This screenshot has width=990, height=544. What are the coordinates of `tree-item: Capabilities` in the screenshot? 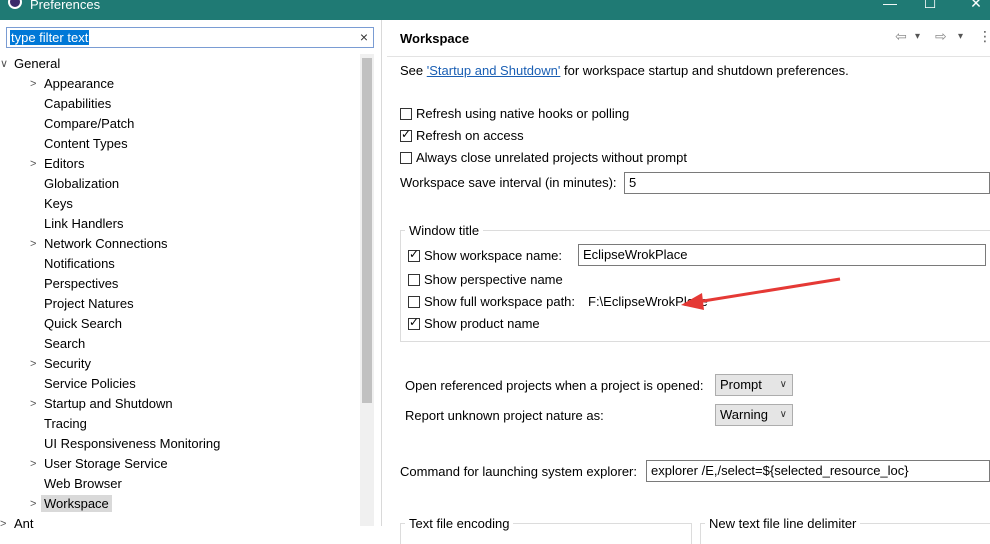 It's located at (77, 104).